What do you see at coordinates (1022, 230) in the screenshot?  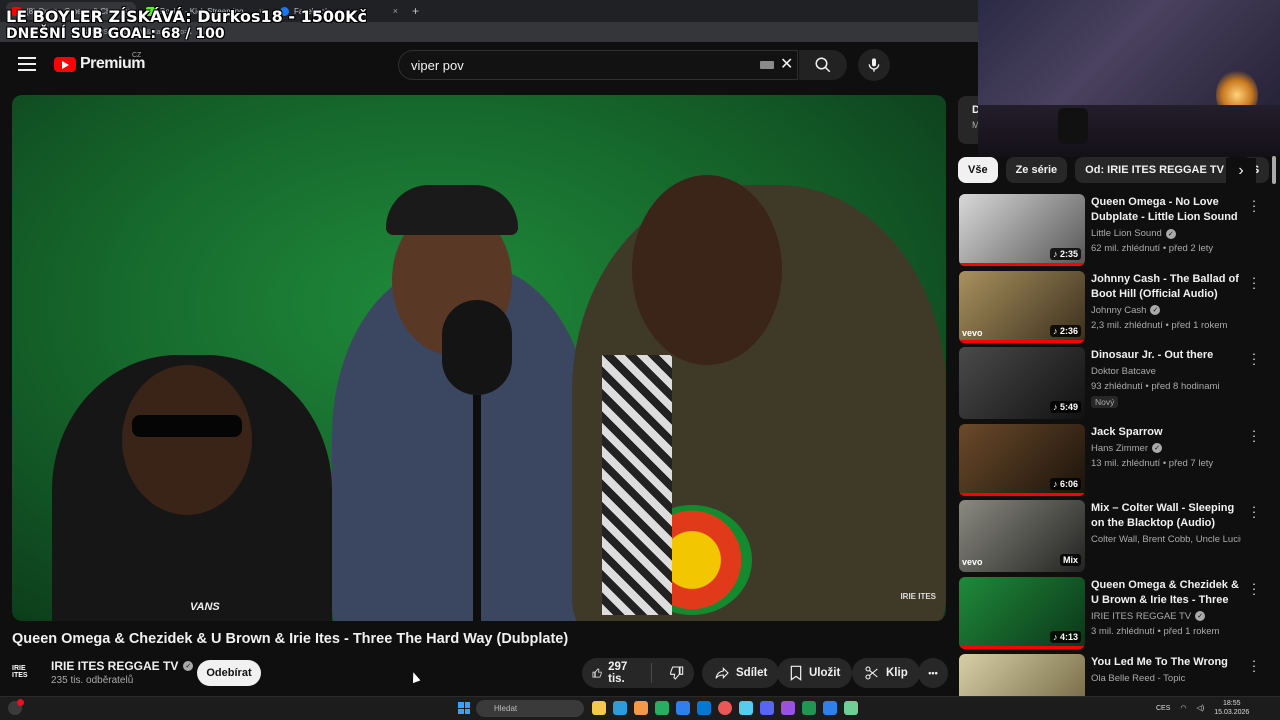 I see `video-thumbnail: ♪ 2:35` at bounding box center [1022, 230].